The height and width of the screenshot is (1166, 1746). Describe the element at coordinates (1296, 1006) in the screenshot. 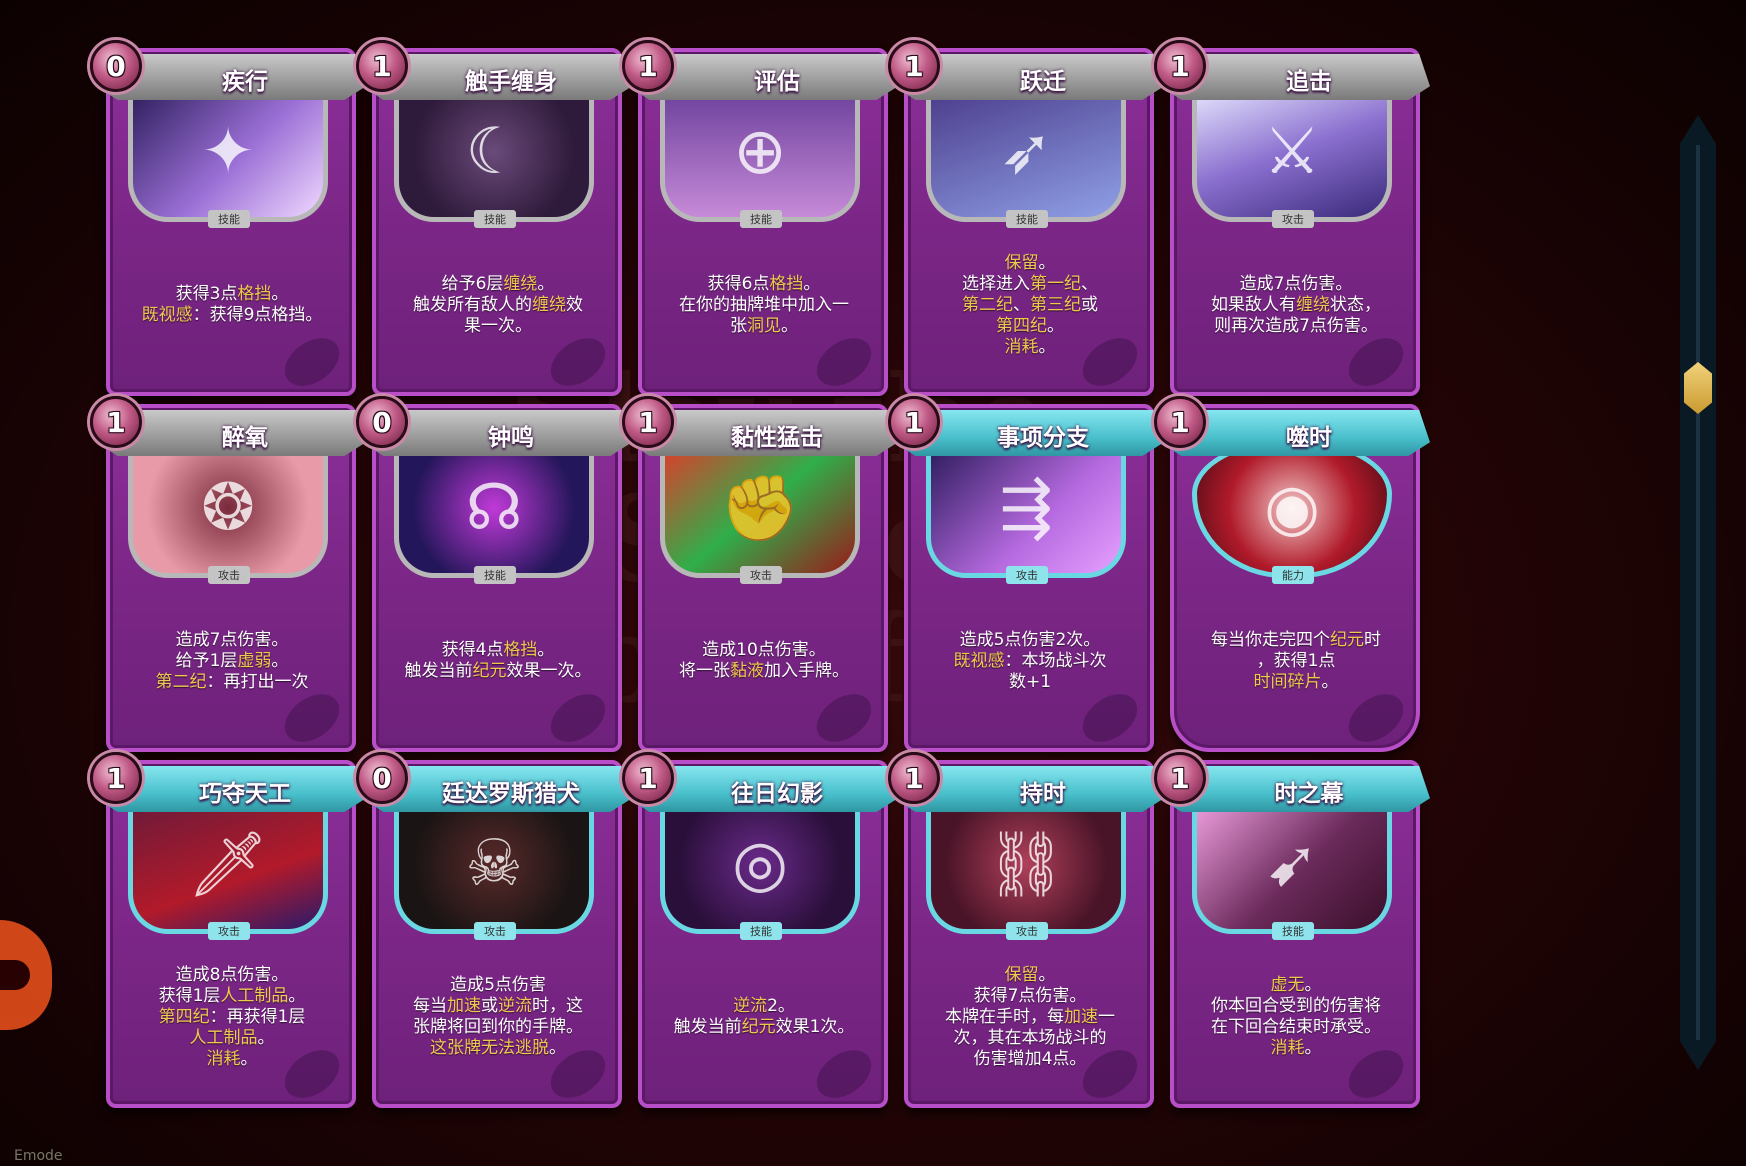

I see `description-line: 你本回合受到的伤害将` at that location.